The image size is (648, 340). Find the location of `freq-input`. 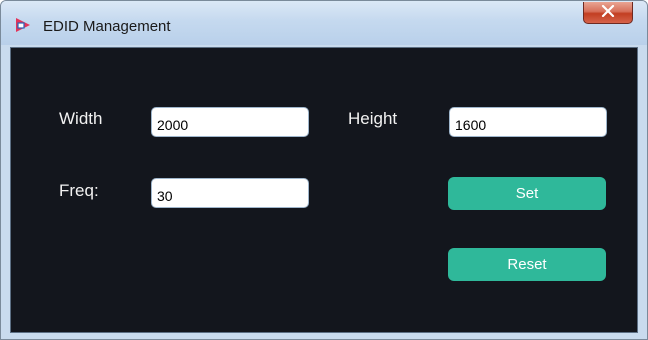

freq-input is located at coordinates (230, 193).